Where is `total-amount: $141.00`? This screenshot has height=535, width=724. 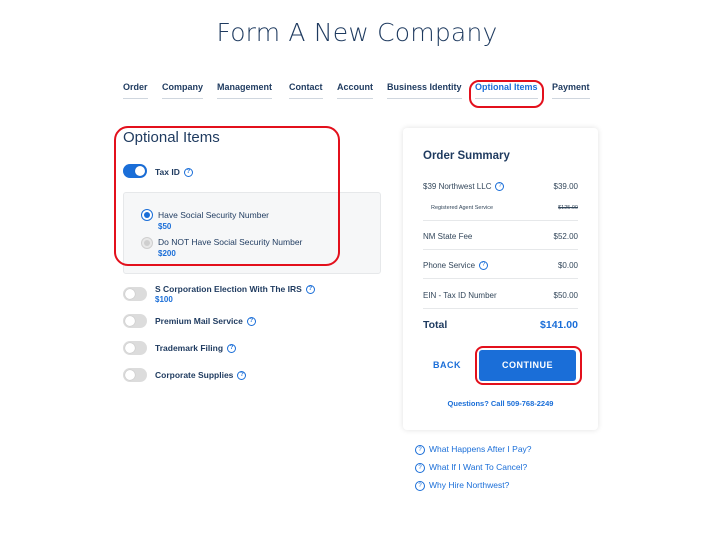
total-amount: $141.00 is located at coordinates (559, 325).